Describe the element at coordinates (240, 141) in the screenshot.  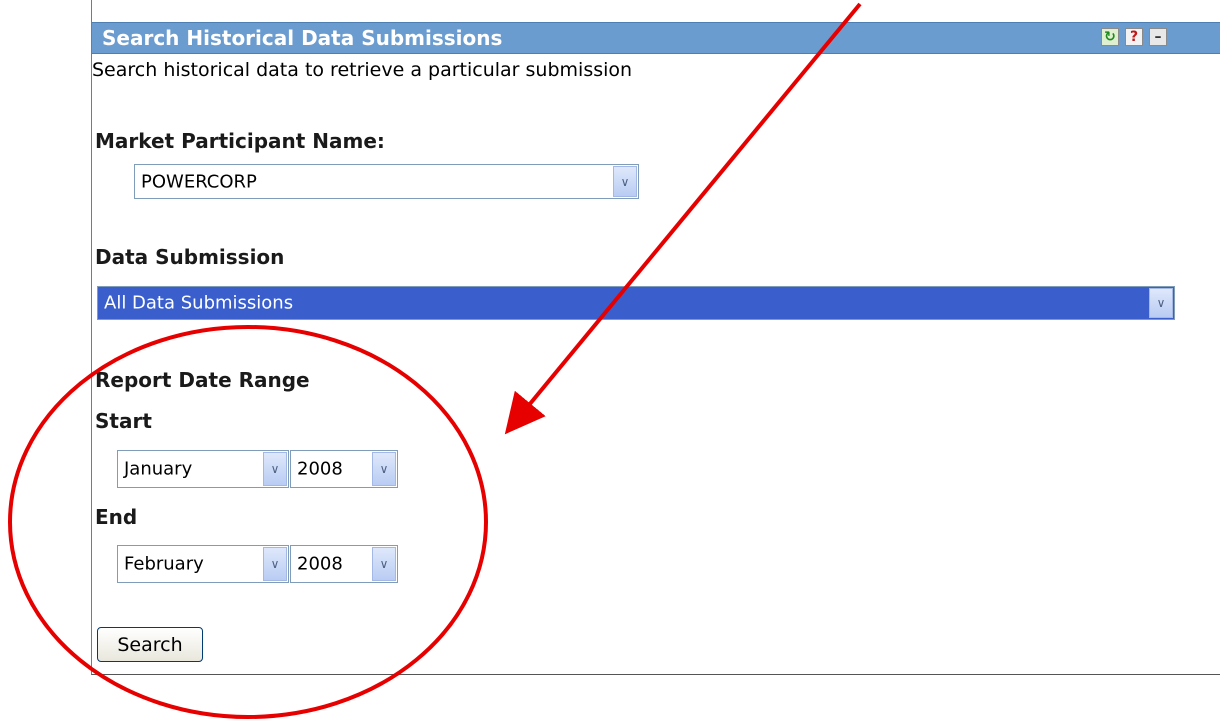
I see `participant-label: Market Participant Name:` at that location.